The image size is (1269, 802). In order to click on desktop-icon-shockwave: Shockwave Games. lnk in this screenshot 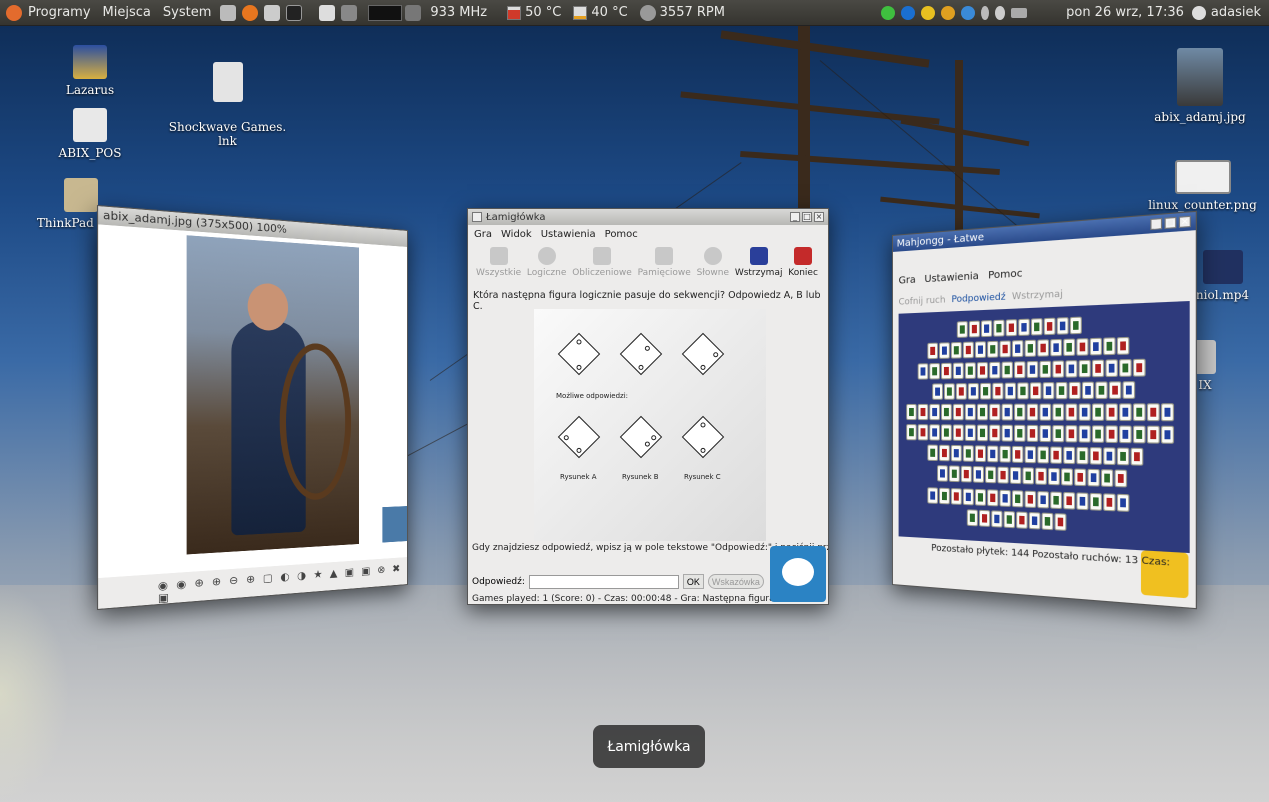, I will do `click(227, 105)`.